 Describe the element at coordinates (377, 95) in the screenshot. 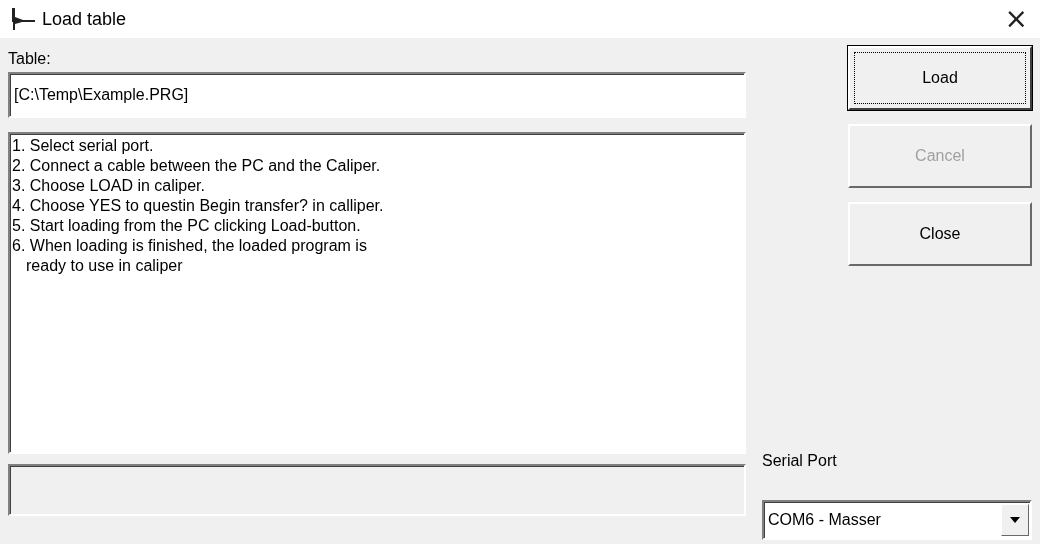

I see `table-path-field: [C:\Temp\Example.PRG]` at that location.